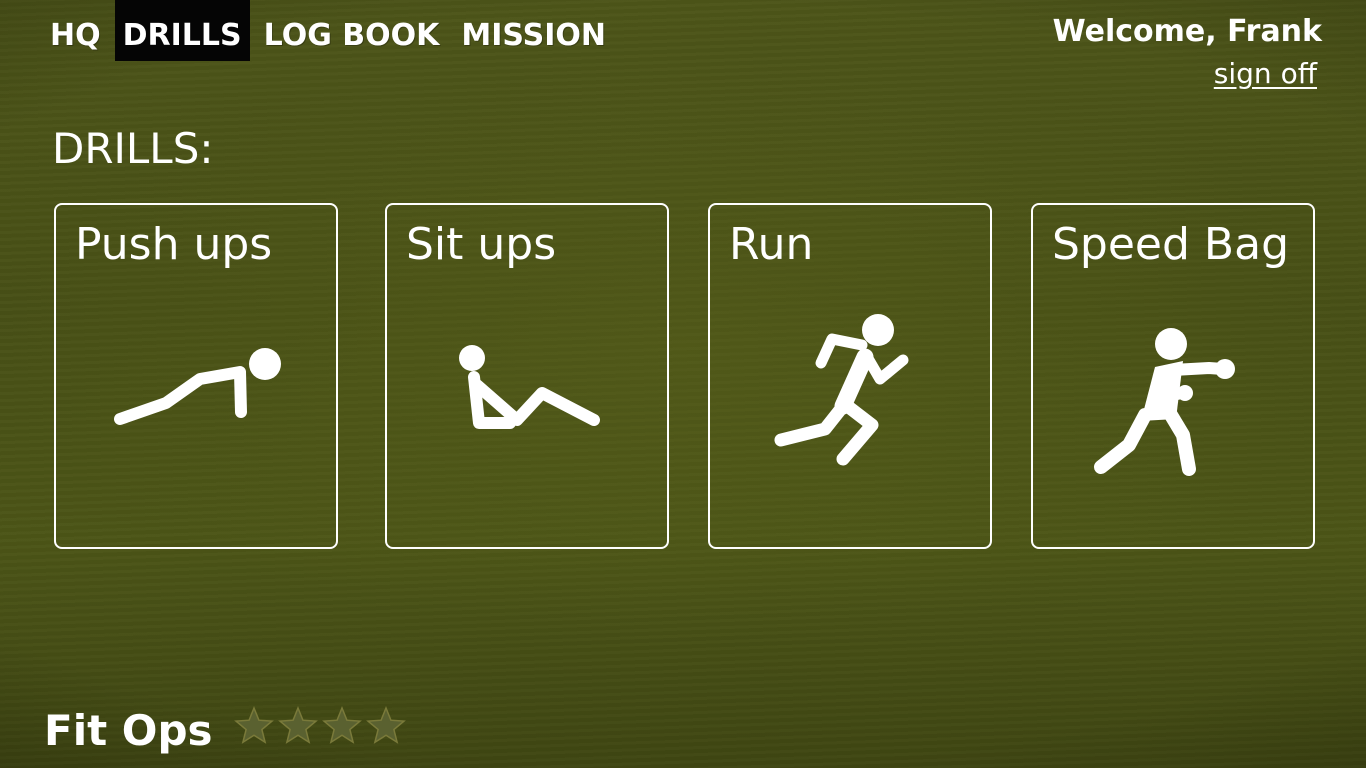 This screenshot has width=1366, height=768. Describe the element at coordinates (1265, 73) in the screenshot. I see `sign-off-link: sign off` at that location.